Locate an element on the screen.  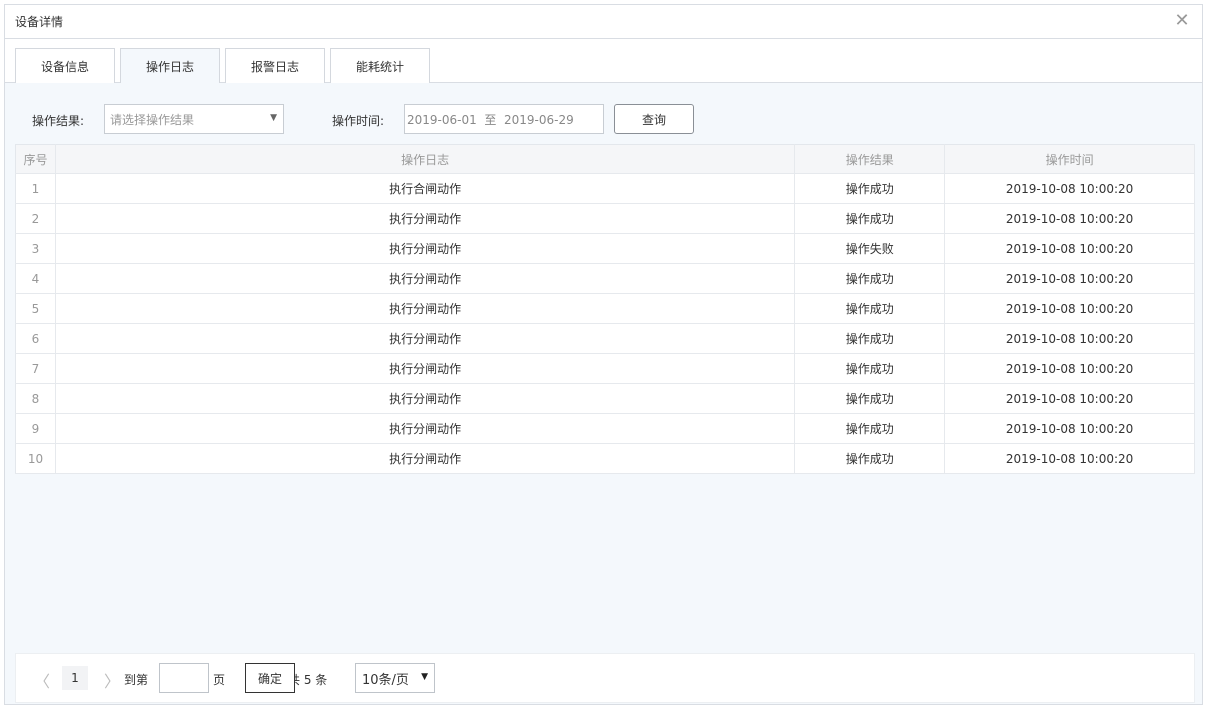
page-size-select: 10条/页 ▼ is located at coordinates (395, 678).